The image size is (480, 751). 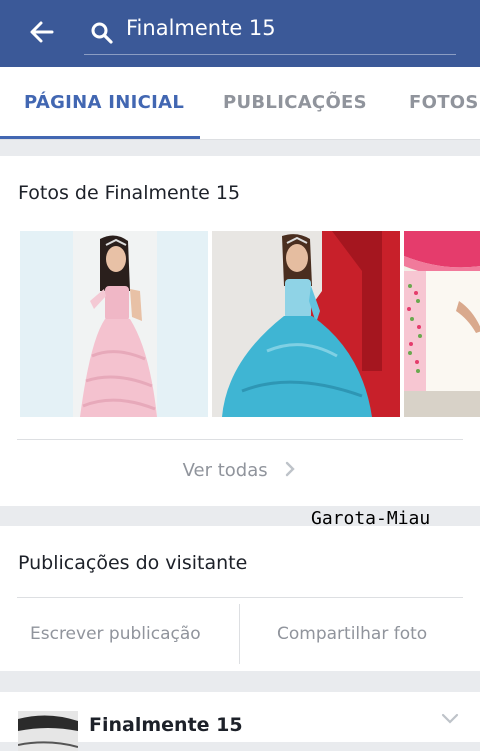 What do you see at coordinates (114, 324) in the screenshot?
I see `pink-dress-photo` at bounding box center [114, 324].